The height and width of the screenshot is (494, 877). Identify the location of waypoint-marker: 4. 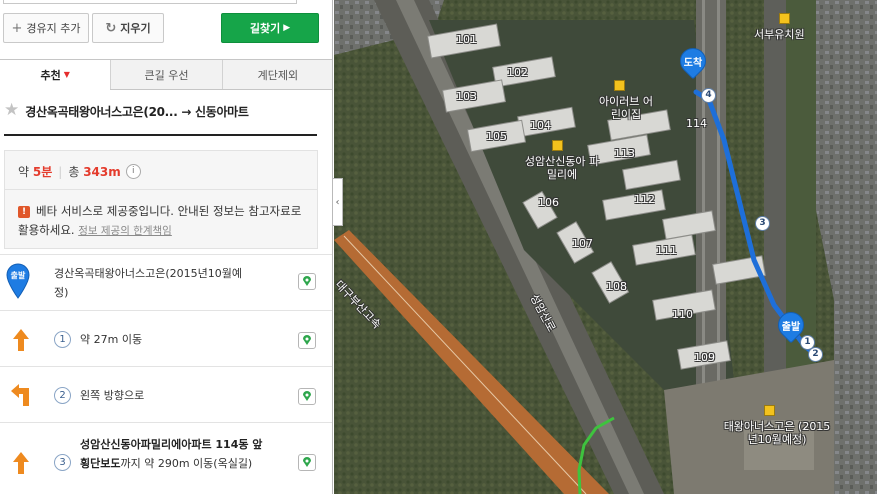
(708, 95).